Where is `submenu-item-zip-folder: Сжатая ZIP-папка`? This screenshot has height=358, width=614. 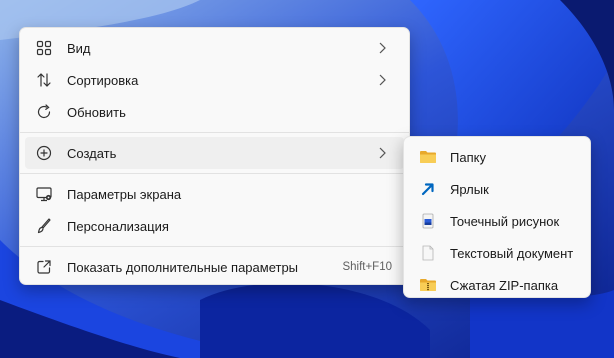
submenu-item-zip-folder: Сжатая ZIP-папка is located at coordinates (497, 285).